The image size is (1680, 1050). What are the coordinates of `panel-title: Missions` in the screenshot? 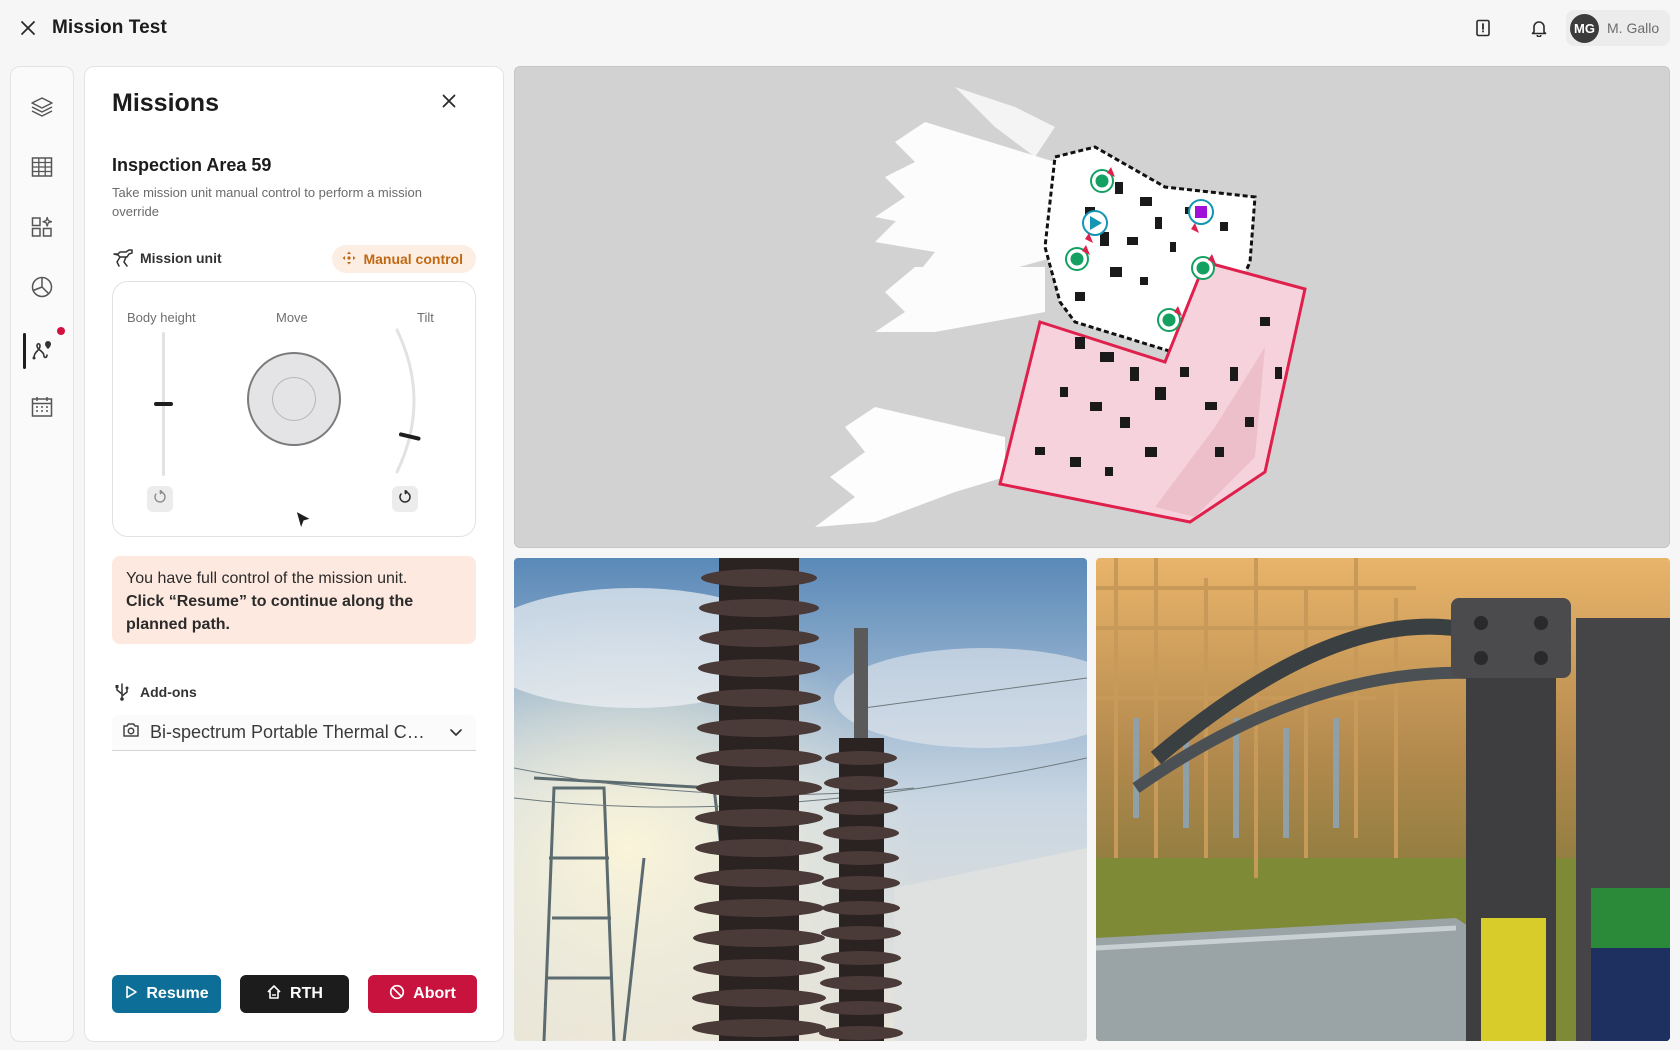 It's located at (165, 103).